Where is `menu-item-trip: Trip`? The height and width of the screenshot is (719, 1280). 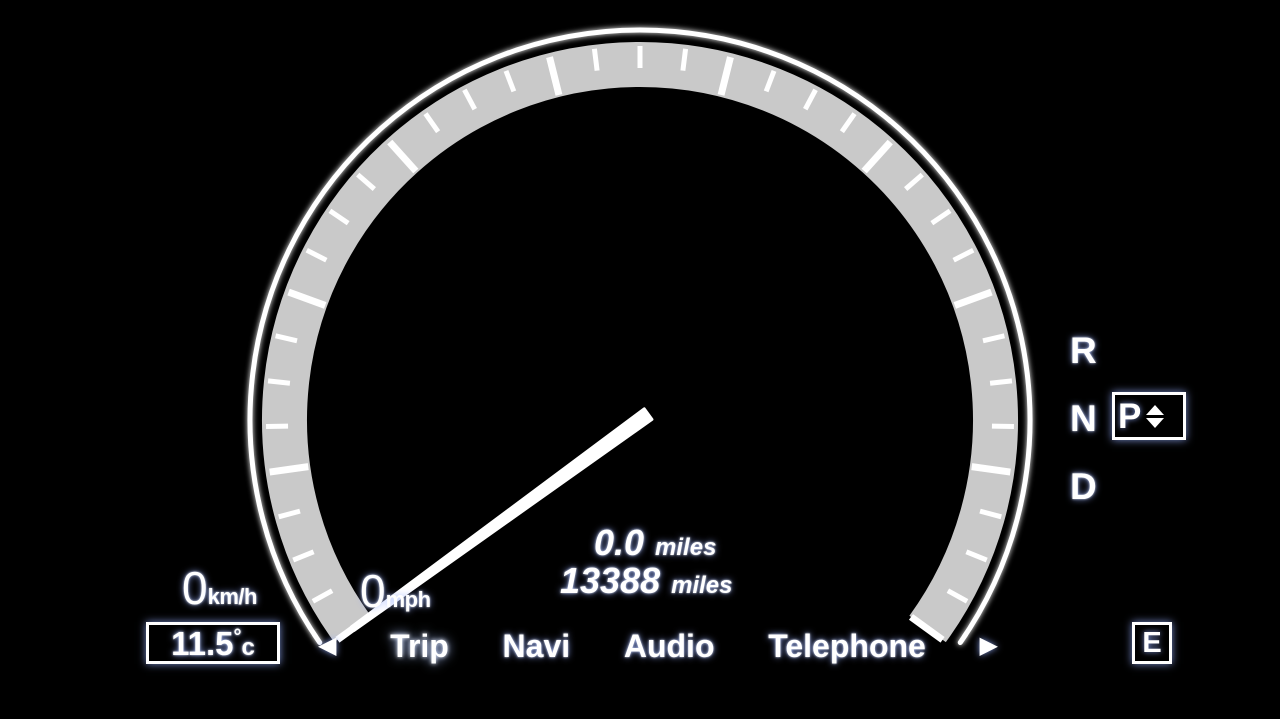 menu-item-trip: Trip is located at coordinates (419, 646).